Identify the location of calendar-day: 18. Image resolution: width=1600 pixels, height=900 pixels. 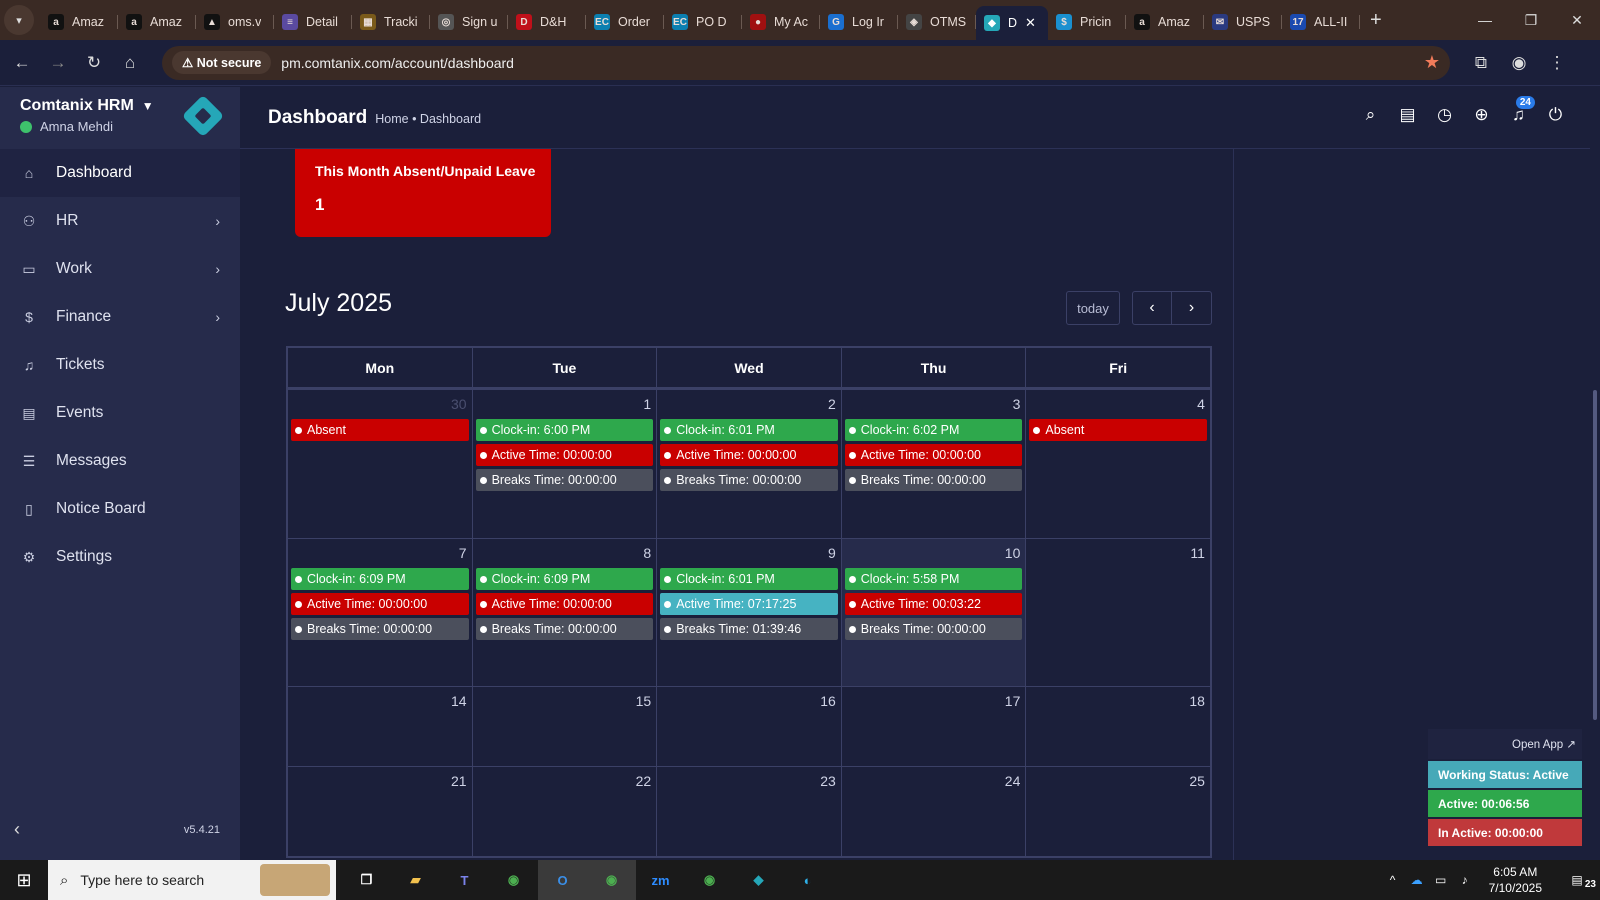
(1117, 726).